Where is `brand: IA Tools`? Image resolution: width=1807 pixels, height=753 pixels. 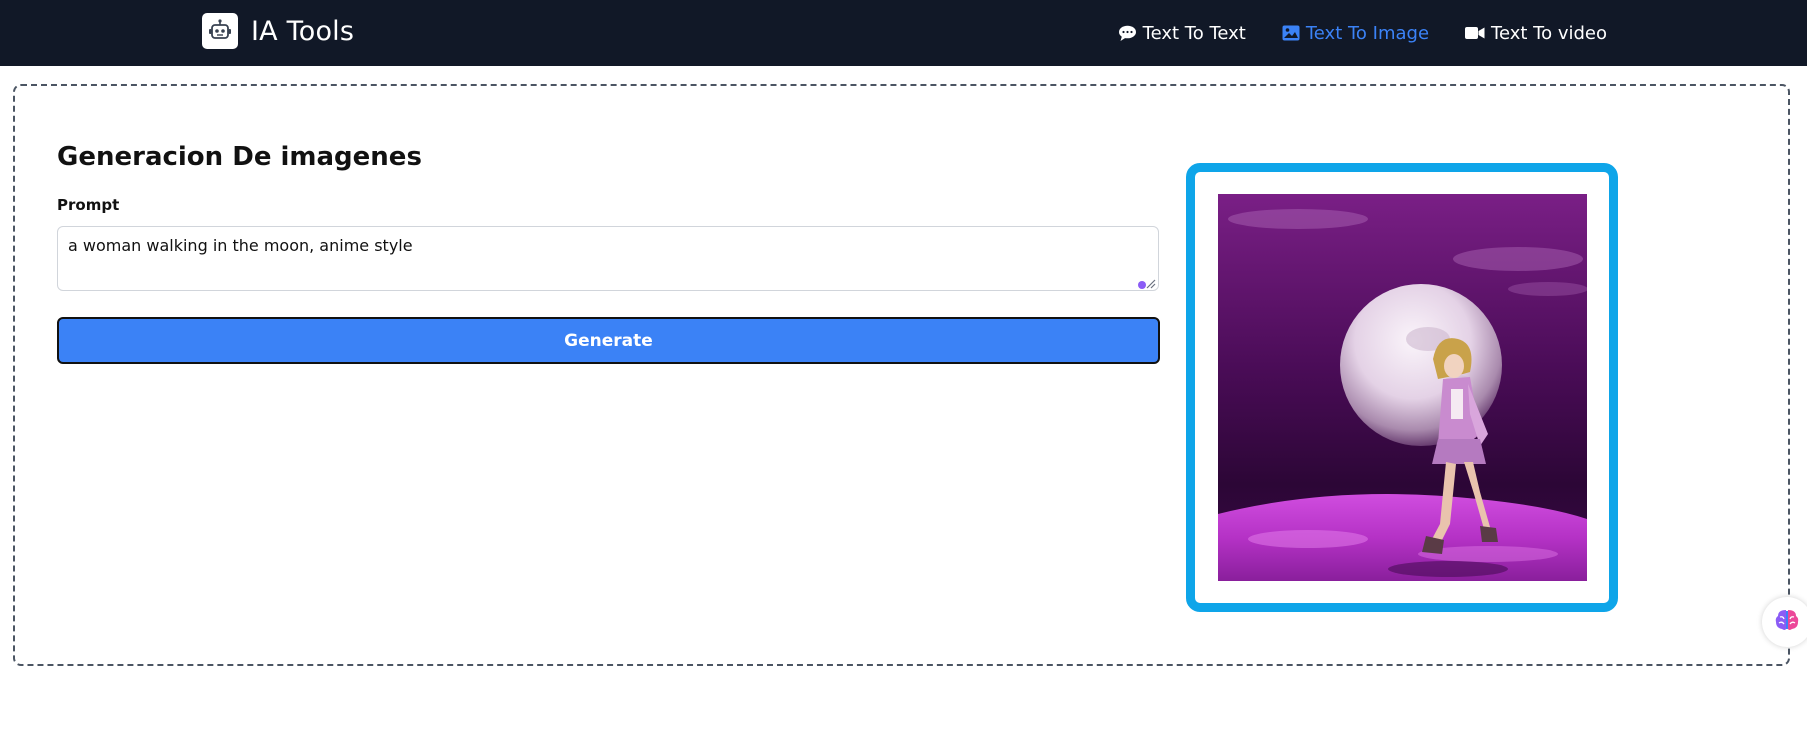
brand: IA Tools is located at coordinates (278, 31).